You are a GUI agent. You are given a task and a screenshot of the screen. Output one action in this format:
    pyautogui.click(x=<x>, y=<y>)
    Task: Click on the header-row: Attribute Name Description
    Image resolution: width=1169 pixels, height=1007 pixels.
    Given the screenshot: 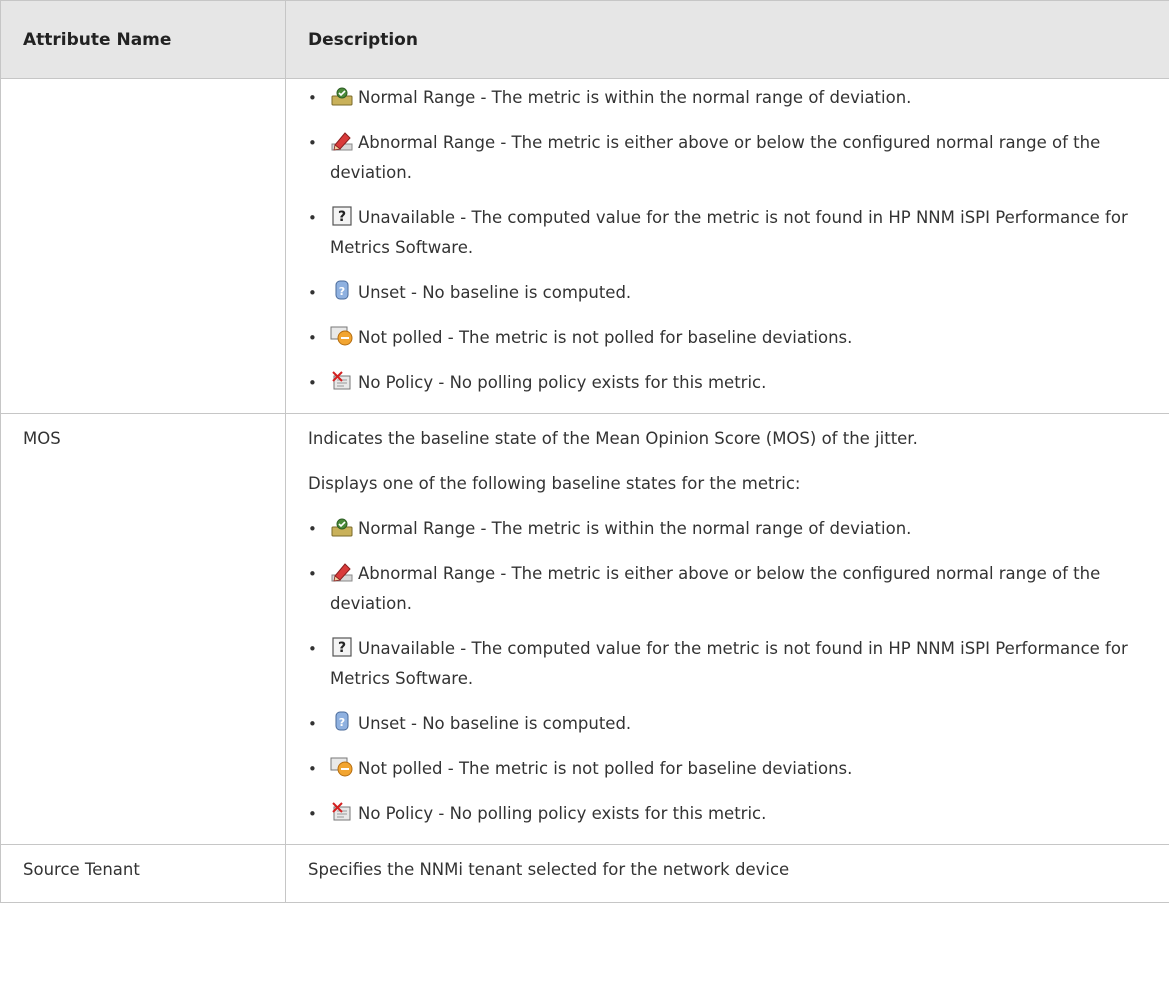 What is the action you would take?
    pyautogui.click(x=584, y=39)
    